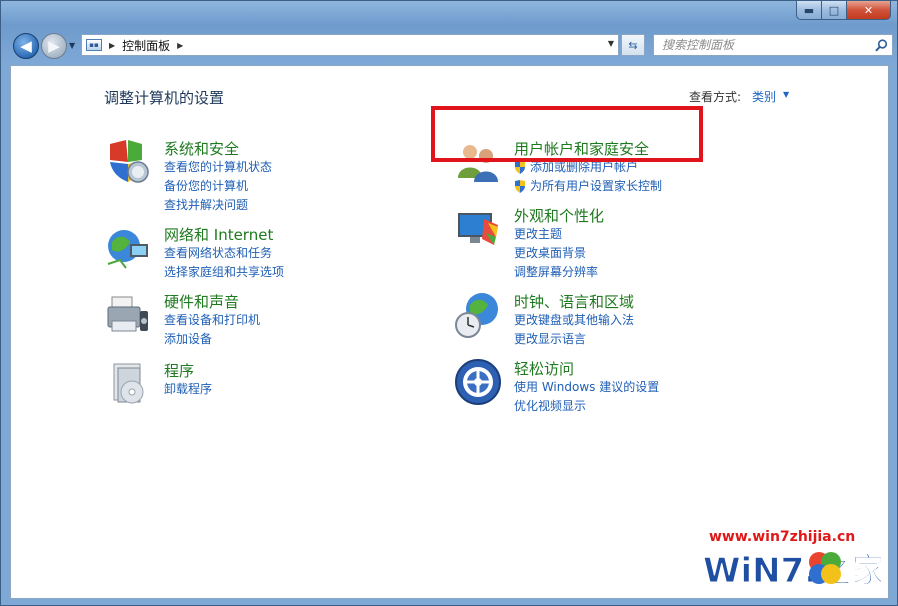 This screenshot has height=606, width=898. Describe the element at coordinates (224, 272) in the screenshot. I see `link-homegroup-sharing: 选择家庭组和共享选项` at that location.